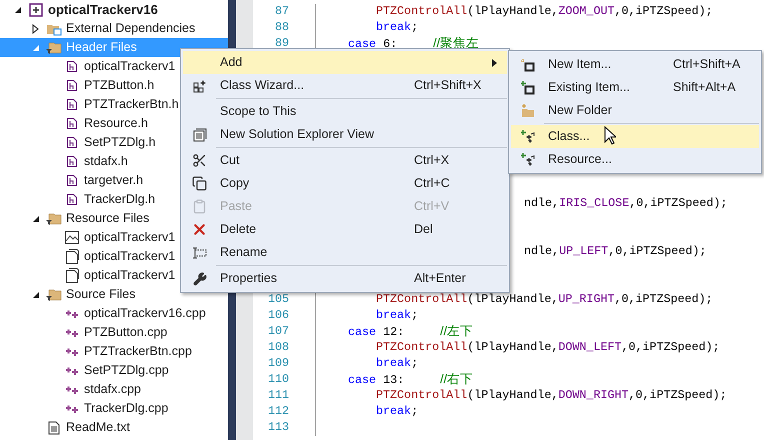  I want to click on menu-item: New Solution Explorer View, so click(345, 134).